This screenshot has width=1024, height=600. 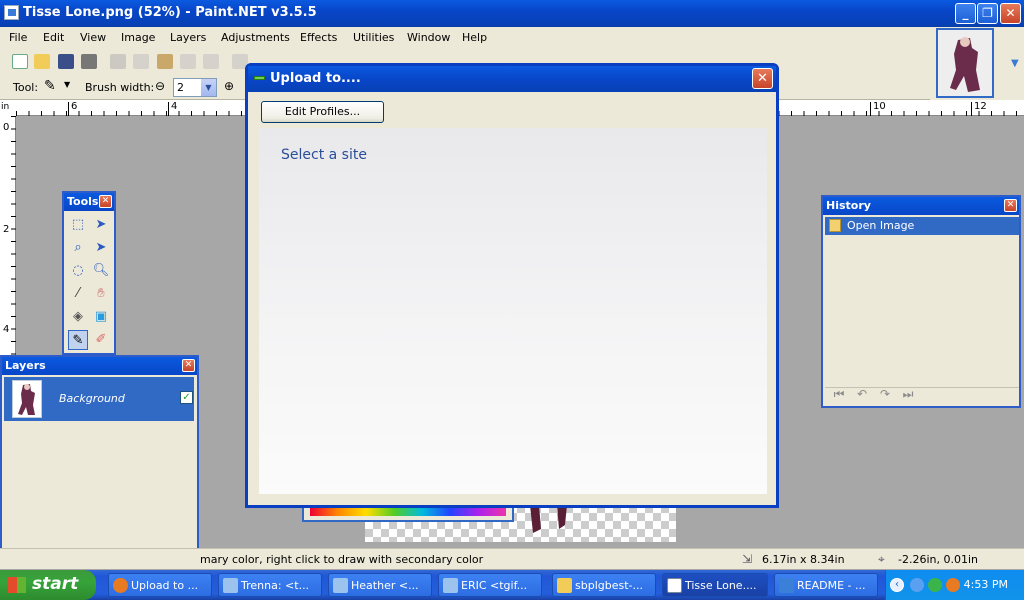 I want to click on upload-icon, so click(x=259, y=78).